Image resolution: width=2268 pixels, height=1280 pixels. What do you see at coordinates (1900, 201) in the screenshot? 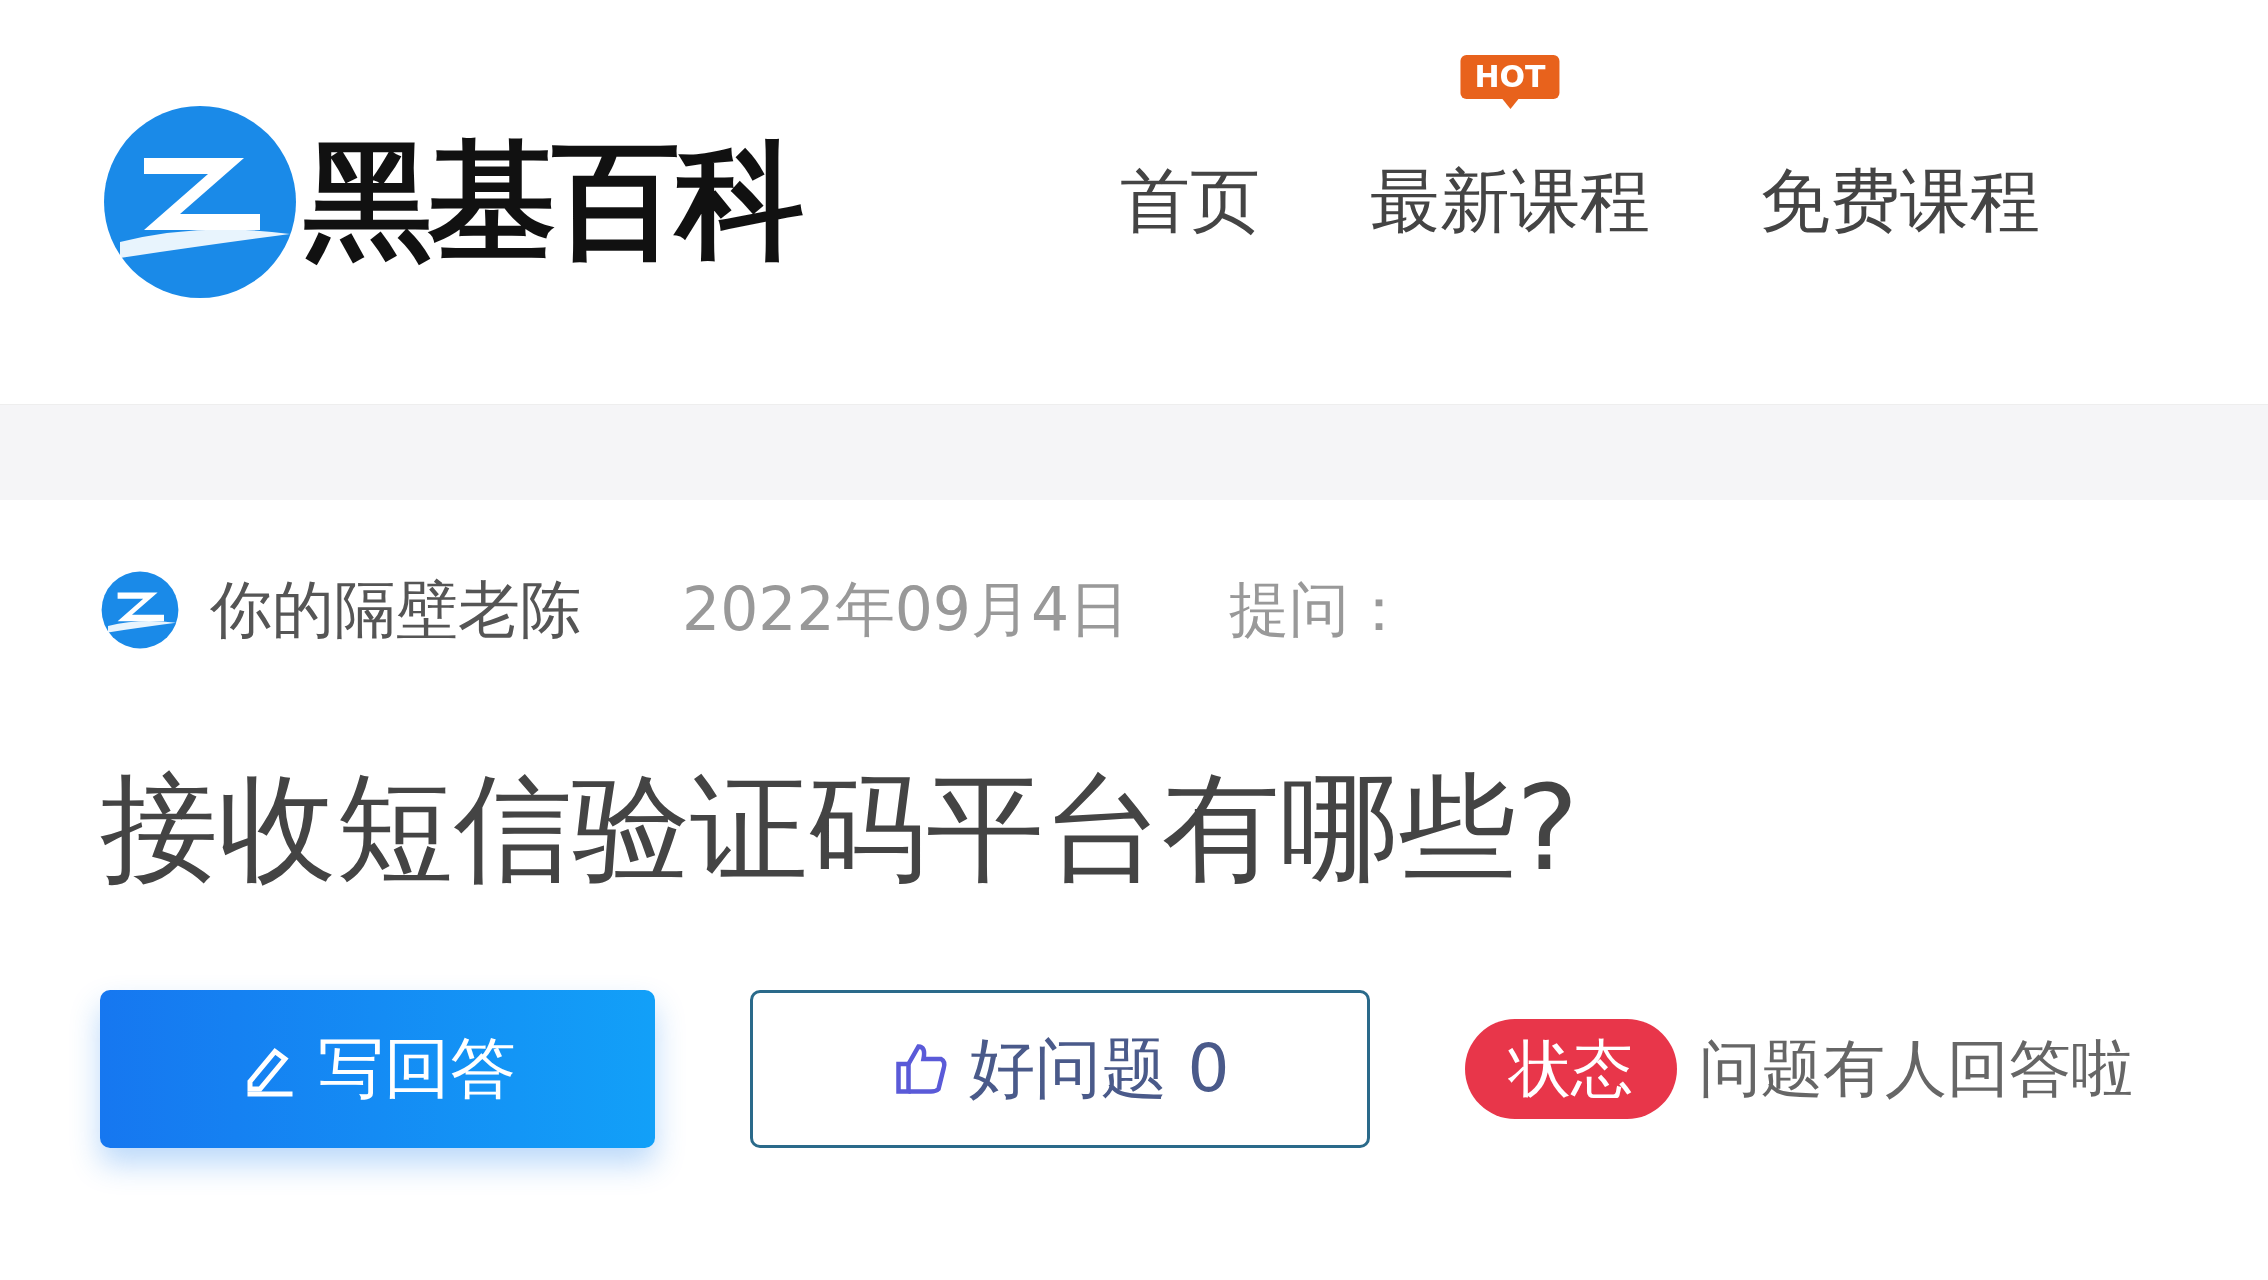
I see `nav-link: 免费课程` at bounding box center [1900, 201].